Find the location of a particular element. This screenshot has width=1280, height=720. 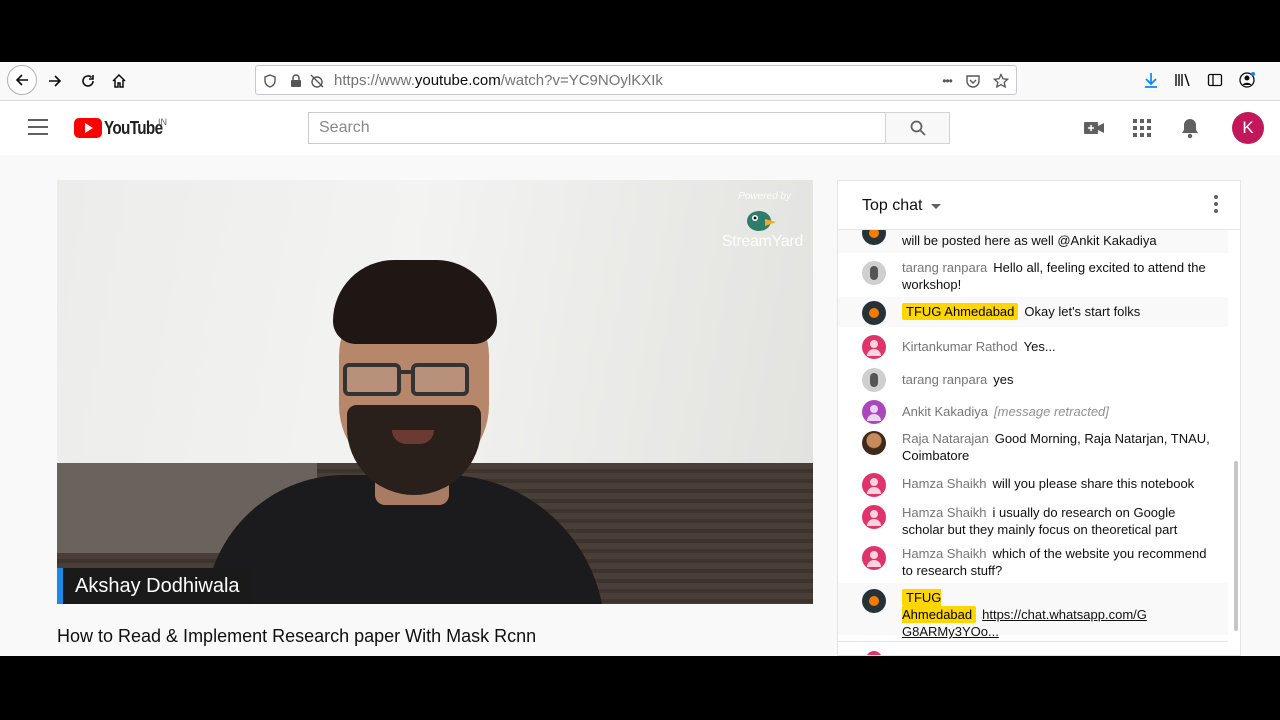

lock-icon is located at coordinates (296, 81).